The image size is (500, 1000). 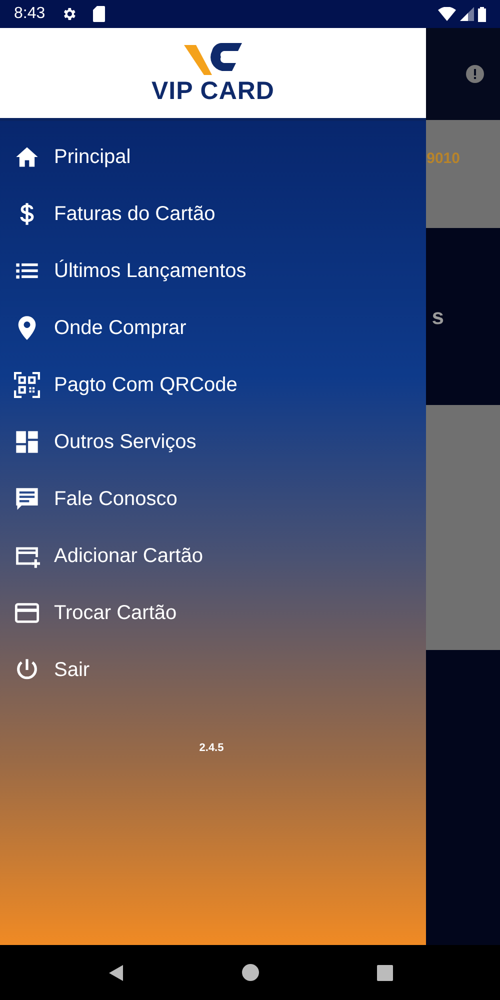 I want to click on back-icon, so click(x=115, y=973).